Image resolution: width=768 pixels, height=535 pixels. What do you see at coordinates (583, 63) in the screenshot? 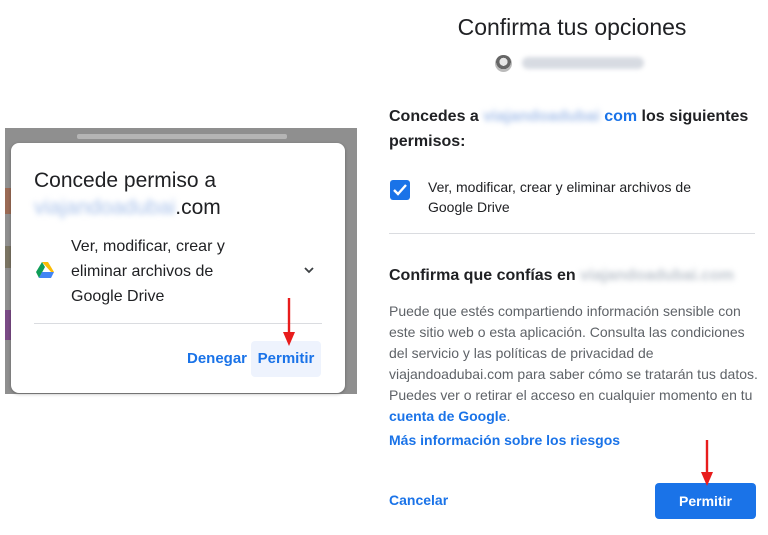
I see `blurred-email` at bounding box center [583, 63].